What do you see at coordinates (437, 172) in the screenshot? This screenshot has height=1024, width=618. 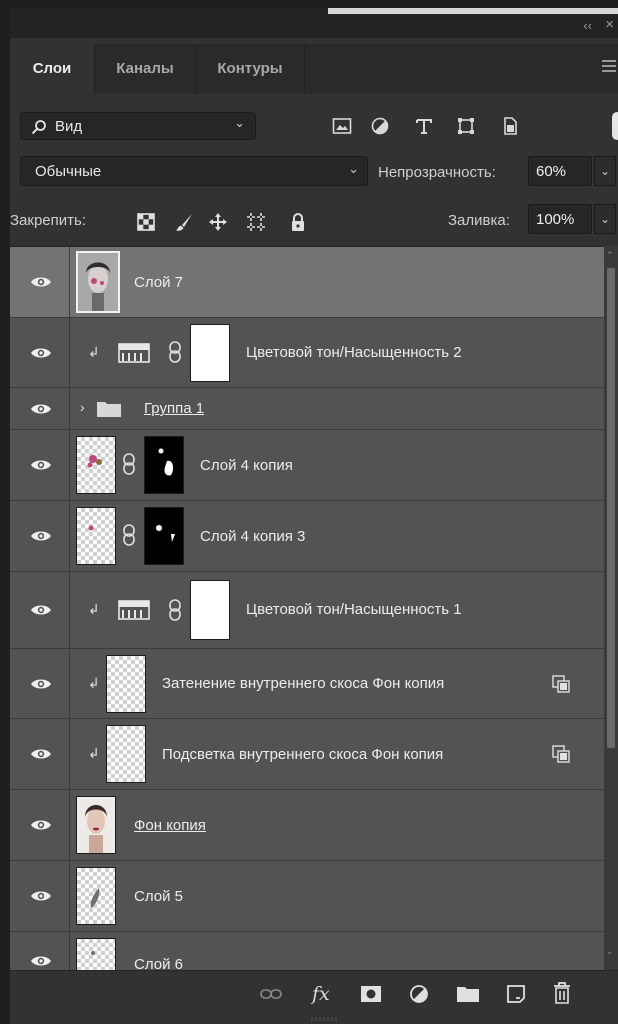 I see `opacity-label: Непрозрачность:` at bounding box center [437, 172].